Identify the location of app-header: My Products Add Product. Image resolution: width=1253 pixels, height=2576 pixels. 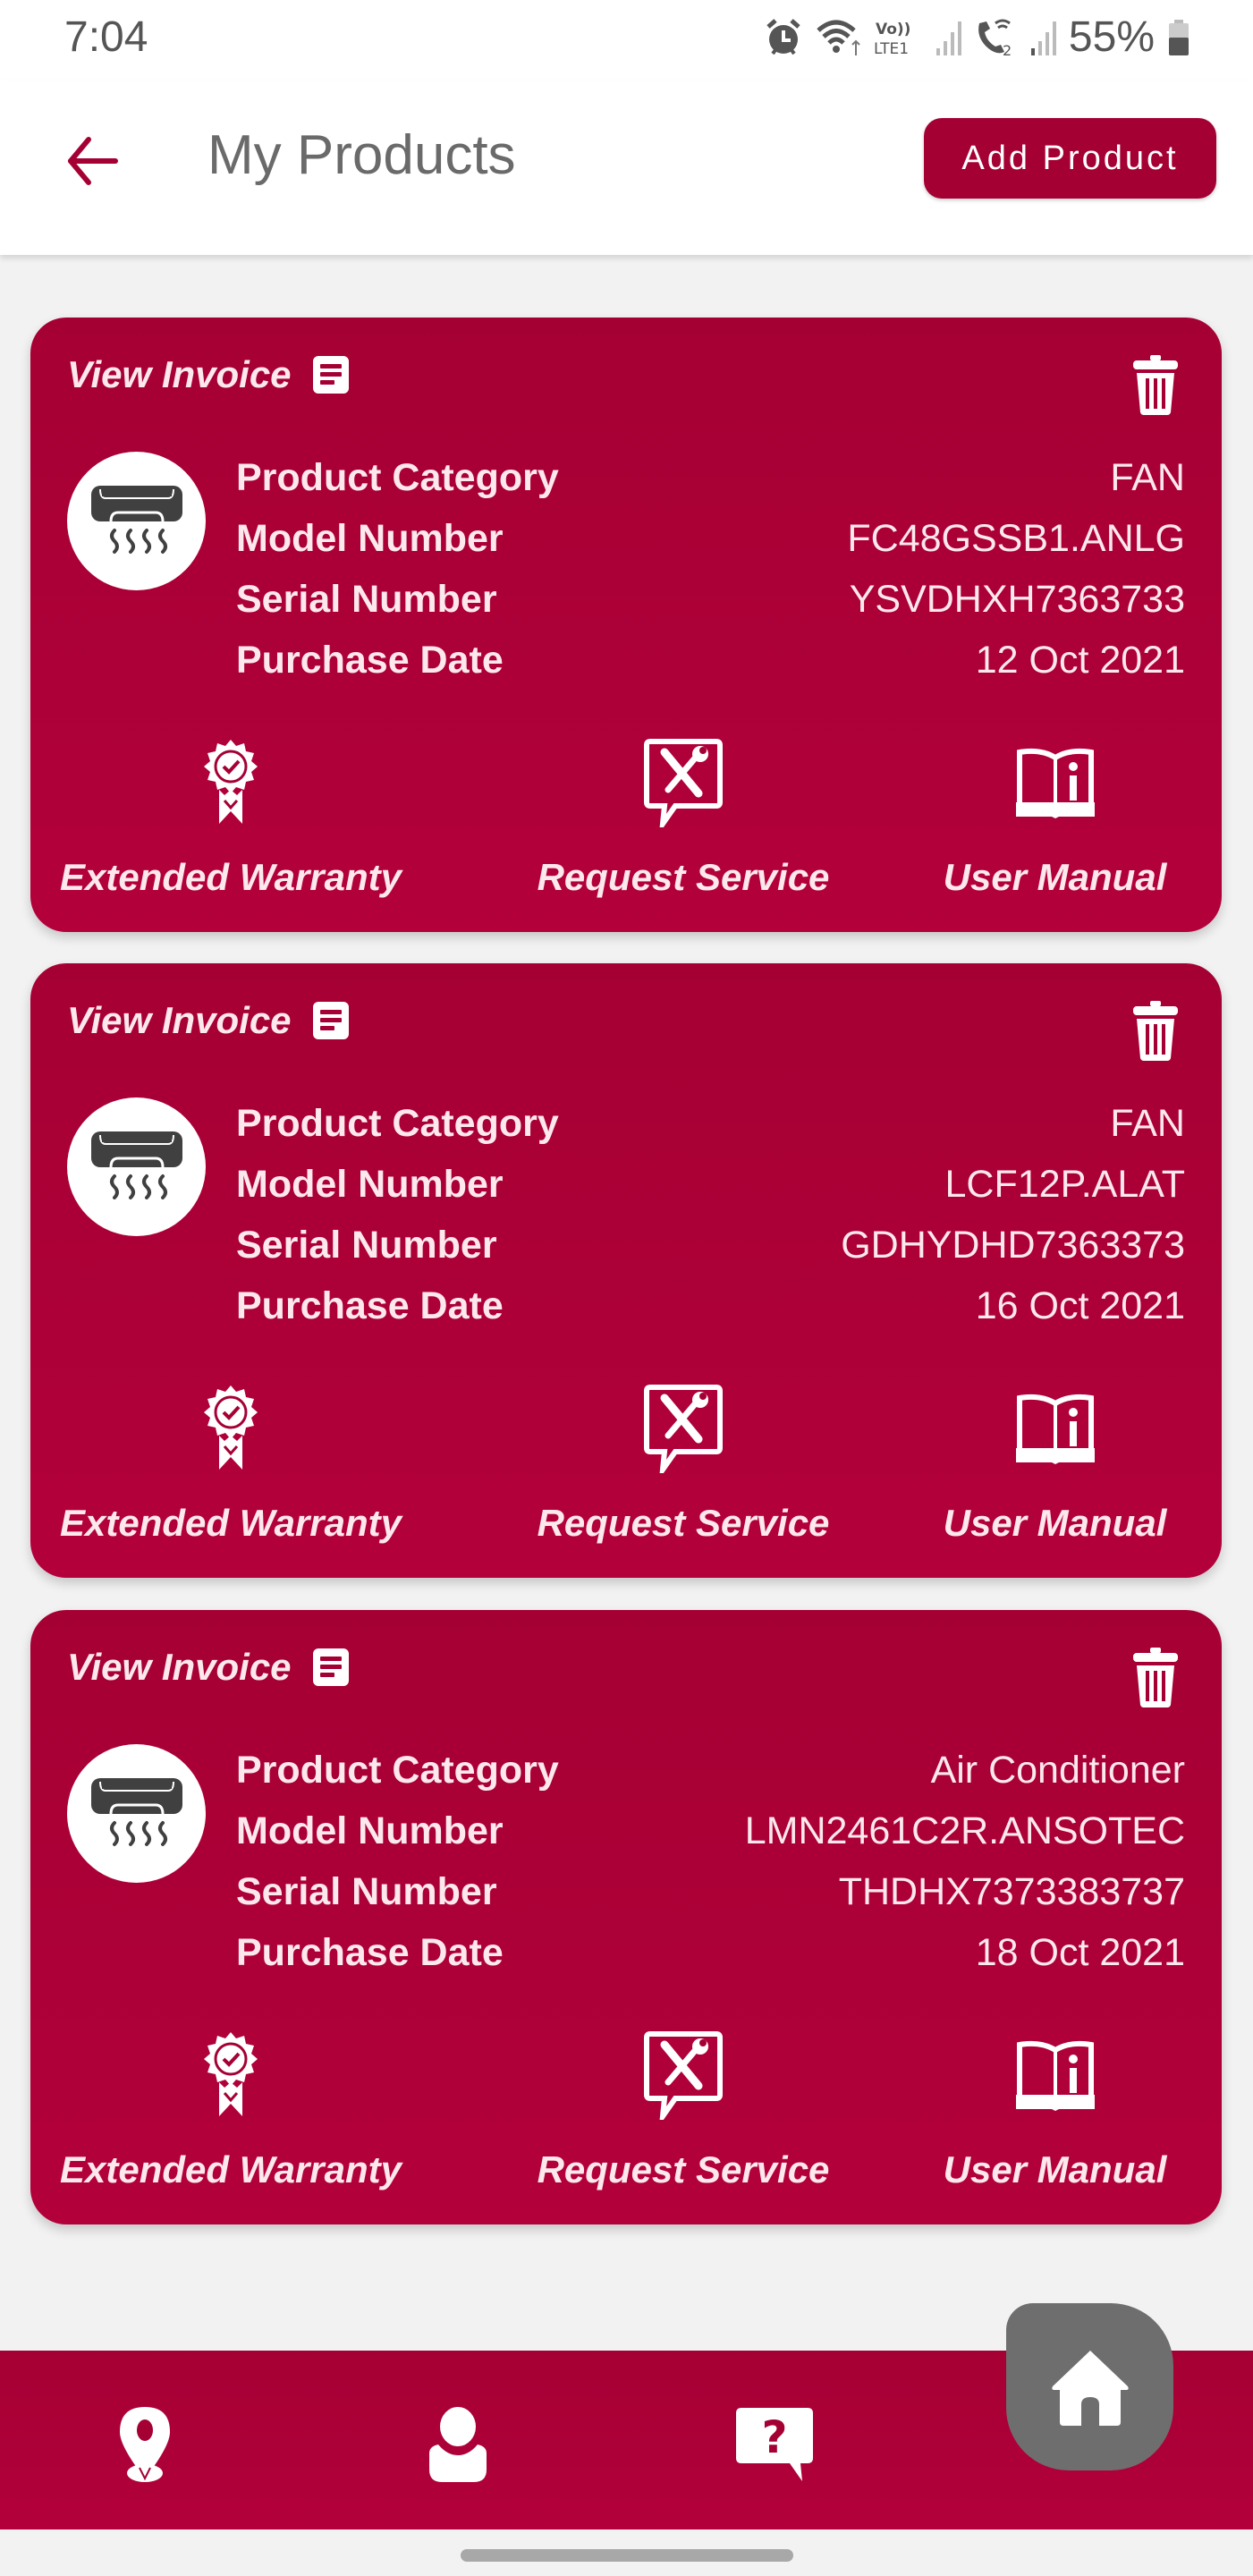
(626, 167).